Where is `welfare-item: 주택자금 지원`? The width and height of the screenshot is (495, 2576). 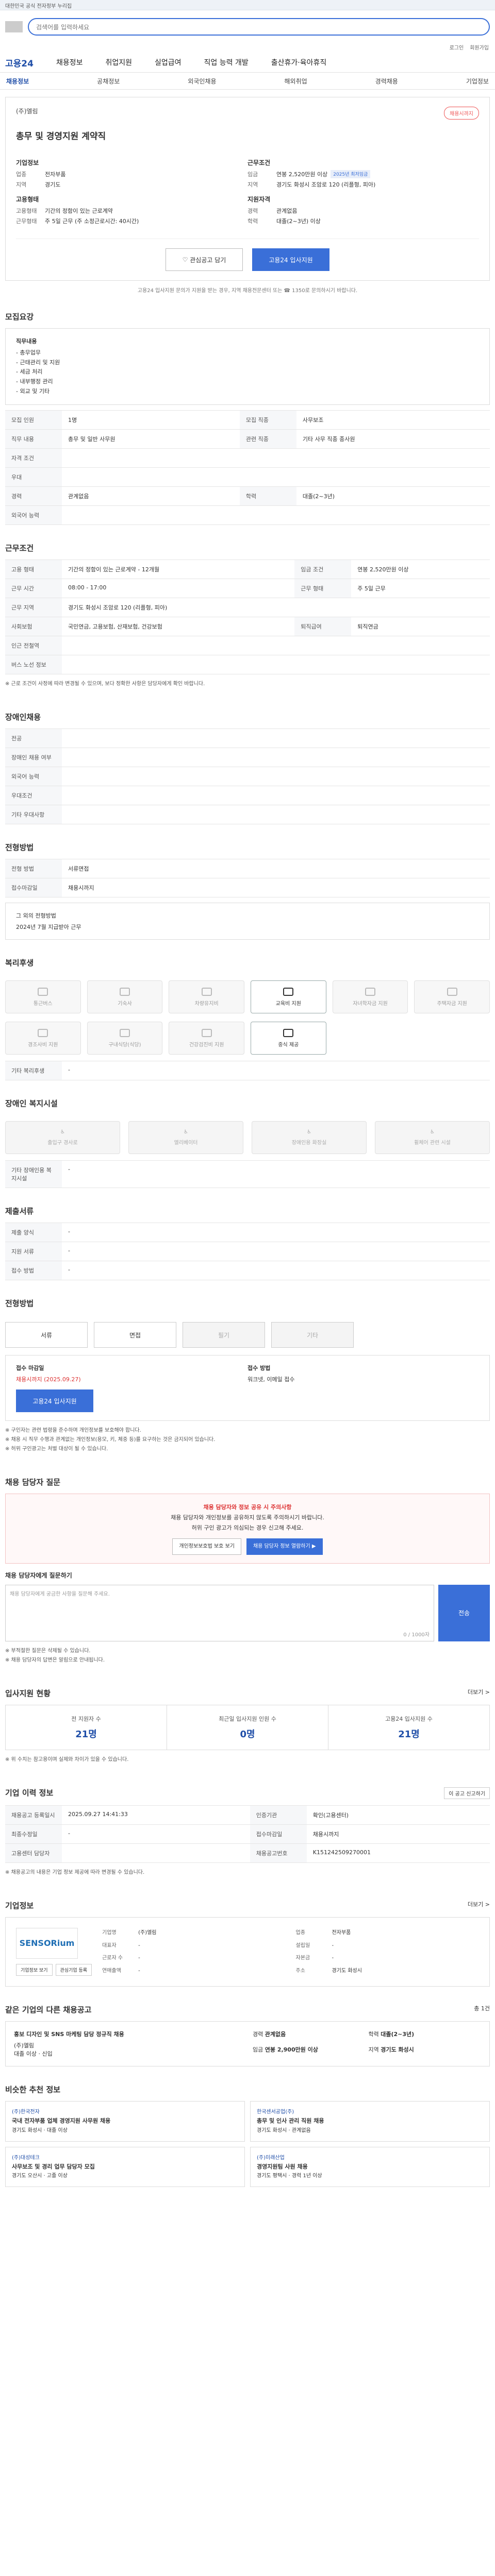
welfare-item: 주택자금 지원 is located at coordinates (452, 997).